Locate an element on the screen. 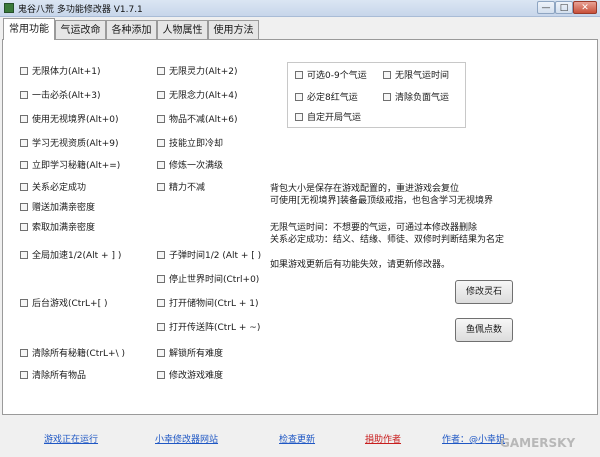  option-label: 子弹时间1/2 (Alt + [ ) is located at coordinates (215, 256).